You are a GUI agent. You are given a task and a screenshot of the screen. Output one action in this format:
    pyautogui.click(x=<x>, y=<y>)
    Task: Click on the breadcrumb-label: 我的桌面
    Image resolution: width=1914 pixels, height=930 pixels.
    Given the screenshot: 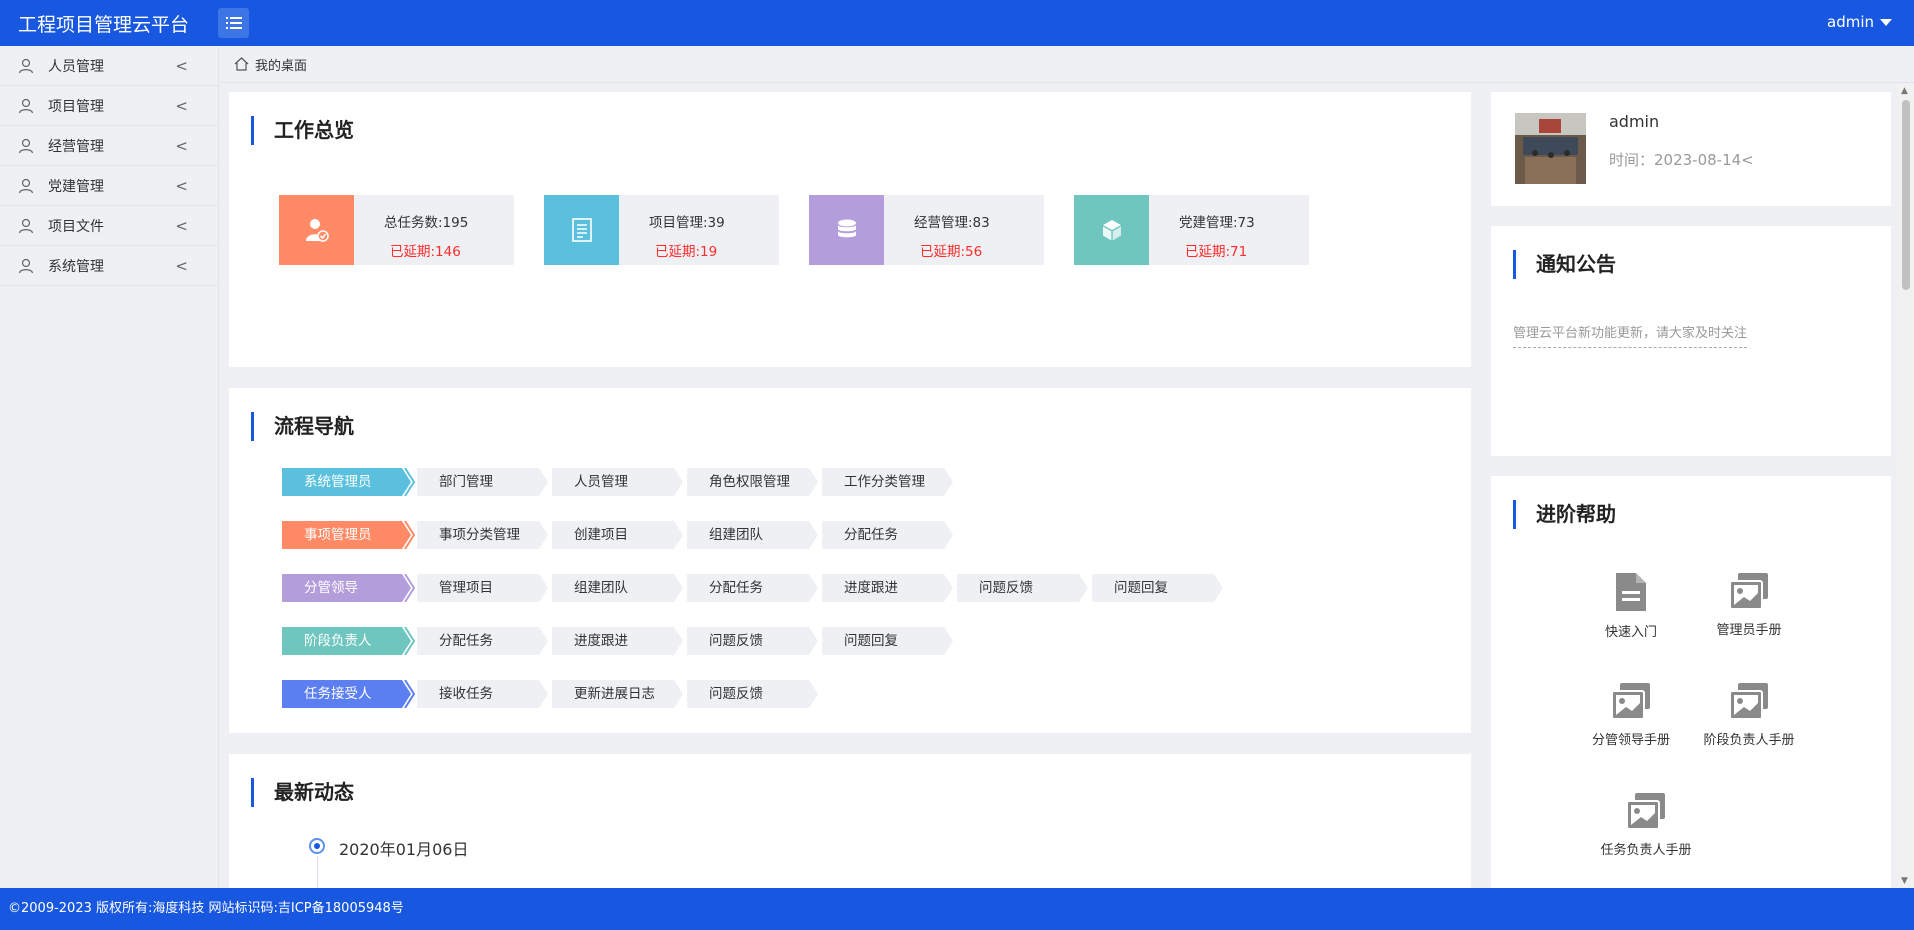 What is the action you would take?
    pyautogui.click(x=281, y=64)
    